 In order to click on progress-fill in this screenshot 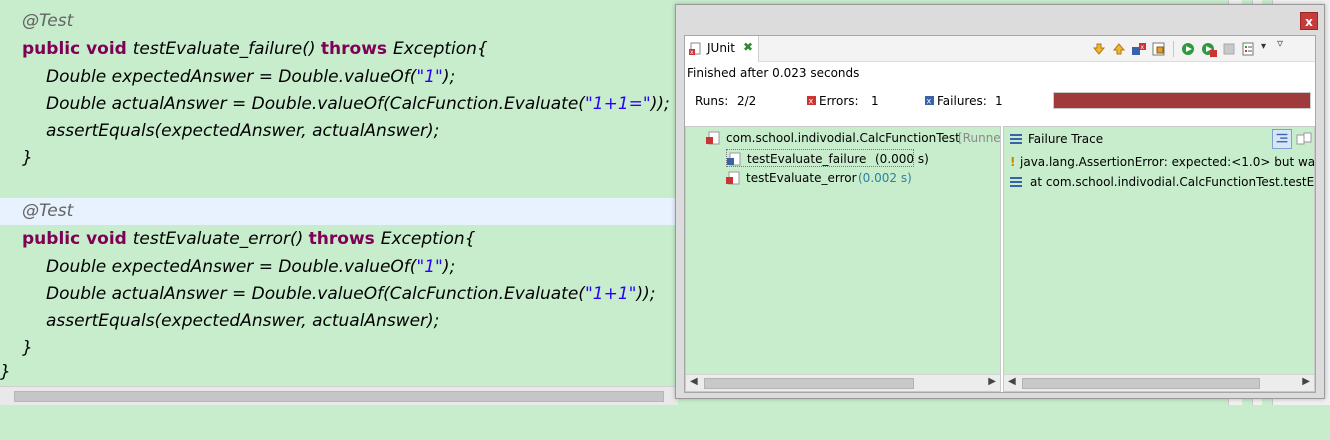, I will do `click(1182, 100)`.